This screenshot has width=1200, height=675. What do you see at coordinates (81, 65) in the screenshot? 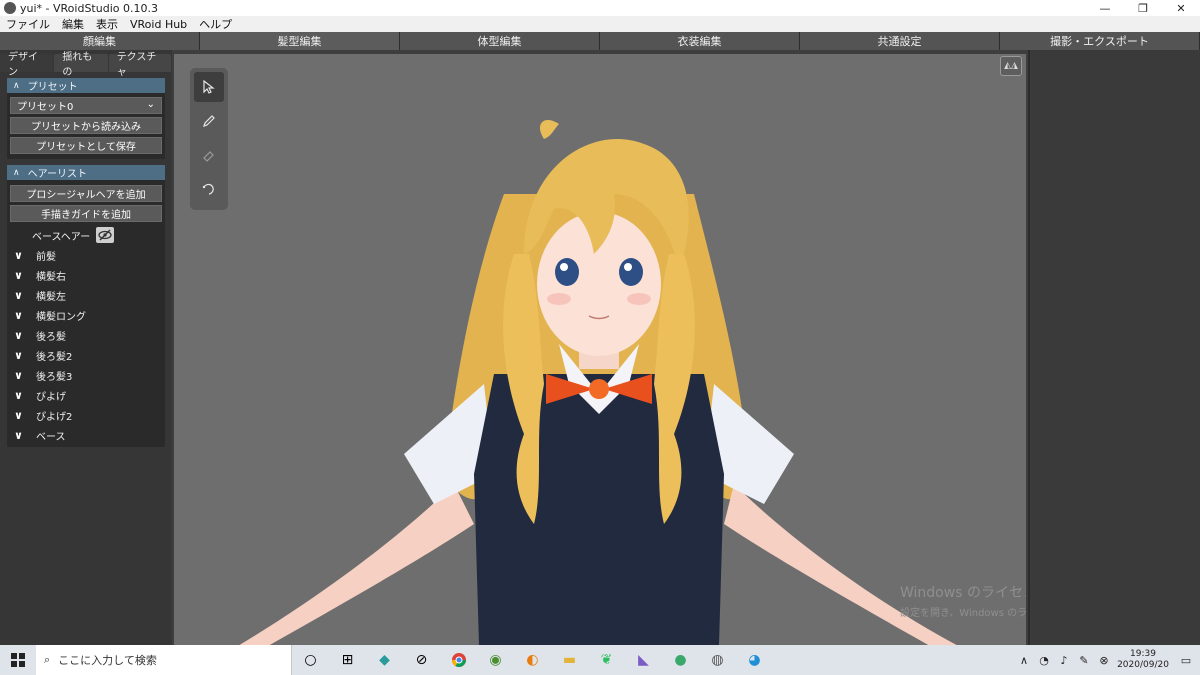
I see `tab-swing: 揺れもの` at bounding box center [81, 65].